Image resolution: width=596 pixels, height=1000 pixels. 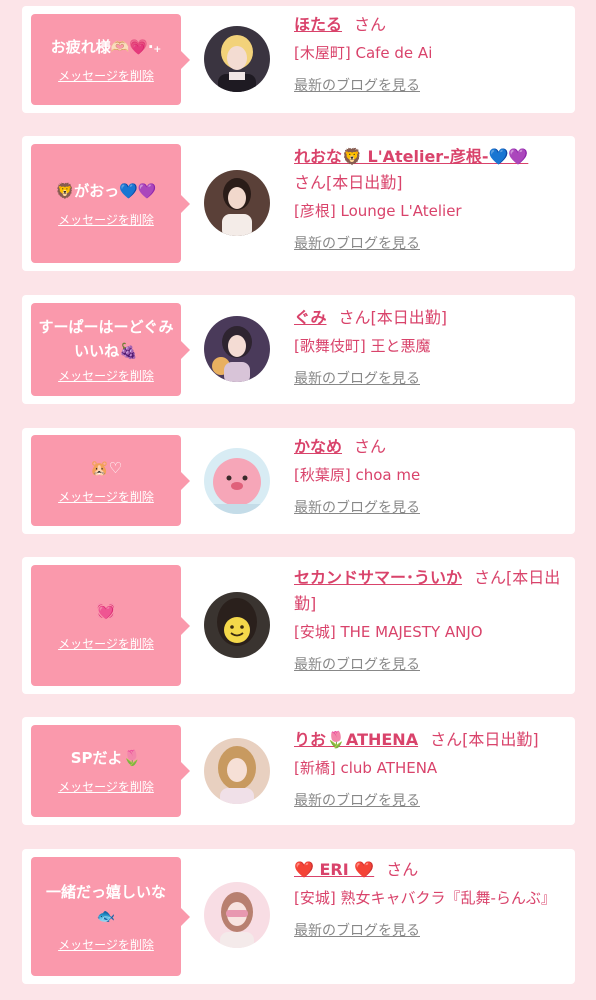 What do you see at coordinates (310, 317) in the screenshot?
I see `cast-name-link: ぐみ` at bounding box center [310, 317].